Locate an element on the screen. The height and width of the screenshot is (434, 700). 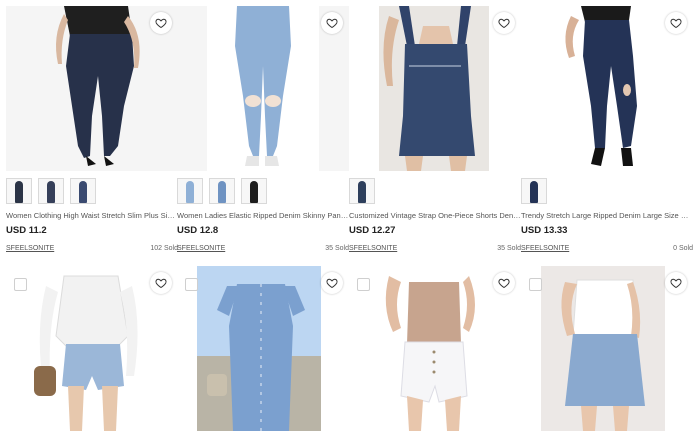
product-price: USD 12.8 is located at coordinates (198, 230).